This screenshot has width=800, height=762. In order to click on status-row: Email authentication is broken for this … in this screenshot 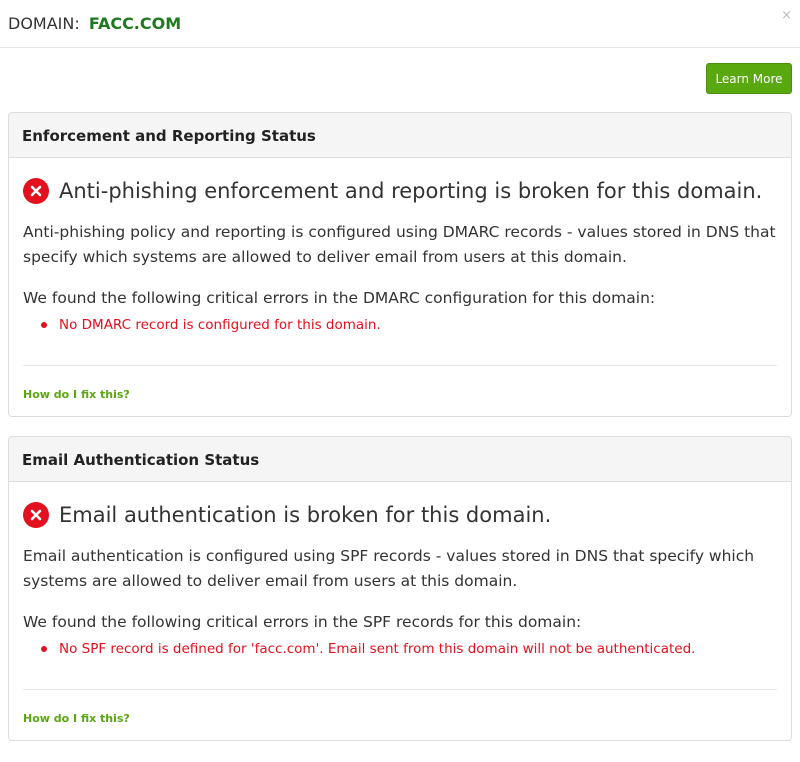, I will do `click(400, 515)`.